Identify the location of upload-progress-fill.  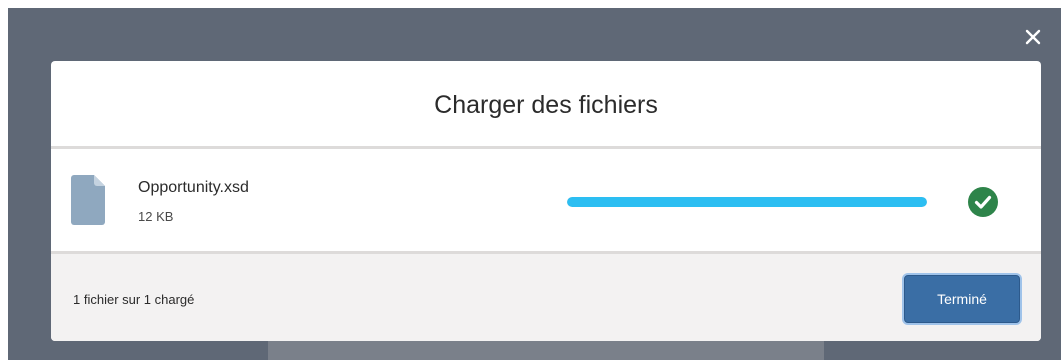
(747, 202).